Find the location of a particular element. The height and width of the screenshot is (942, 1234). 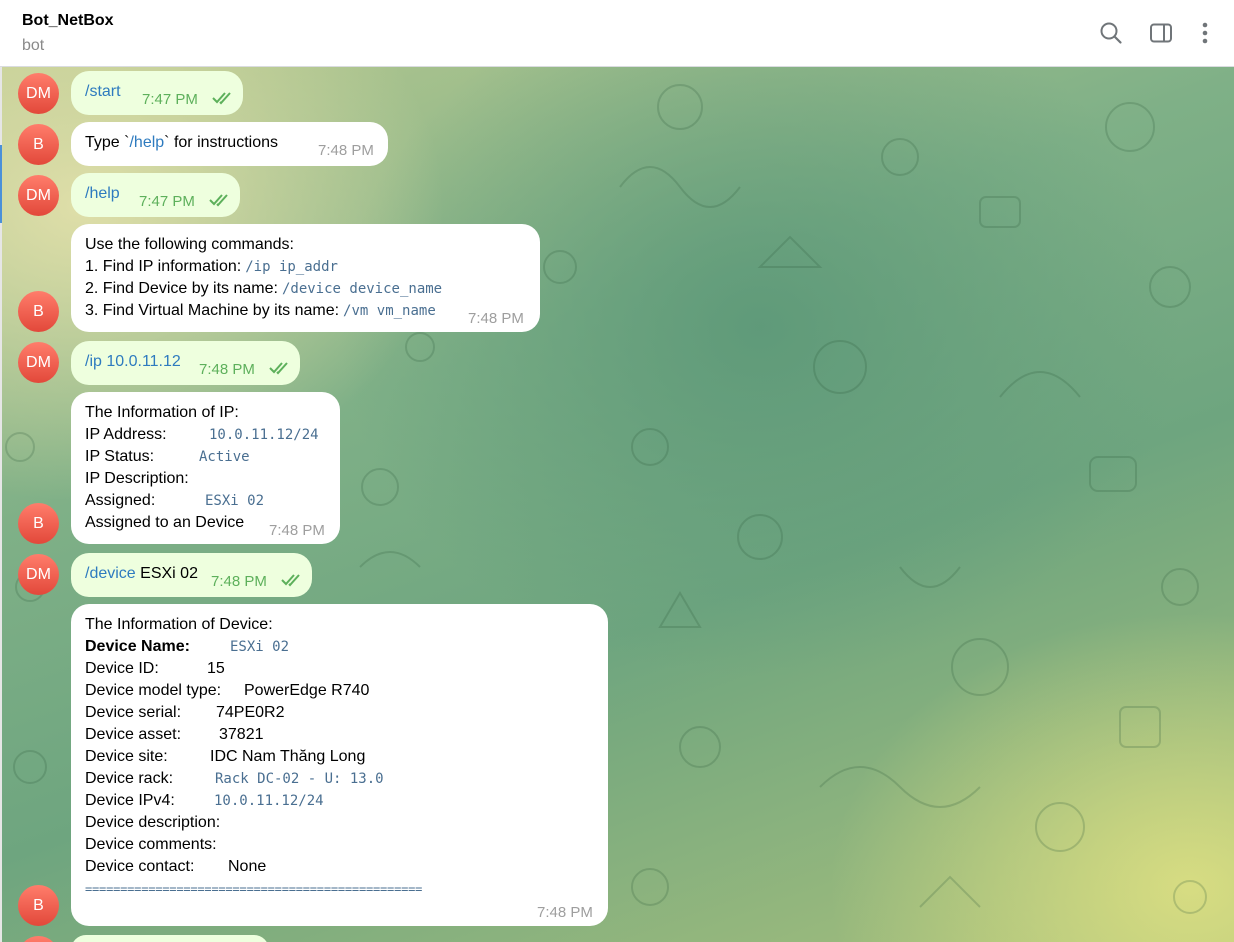

left-edge-accent is located at coordinates (1, 184).